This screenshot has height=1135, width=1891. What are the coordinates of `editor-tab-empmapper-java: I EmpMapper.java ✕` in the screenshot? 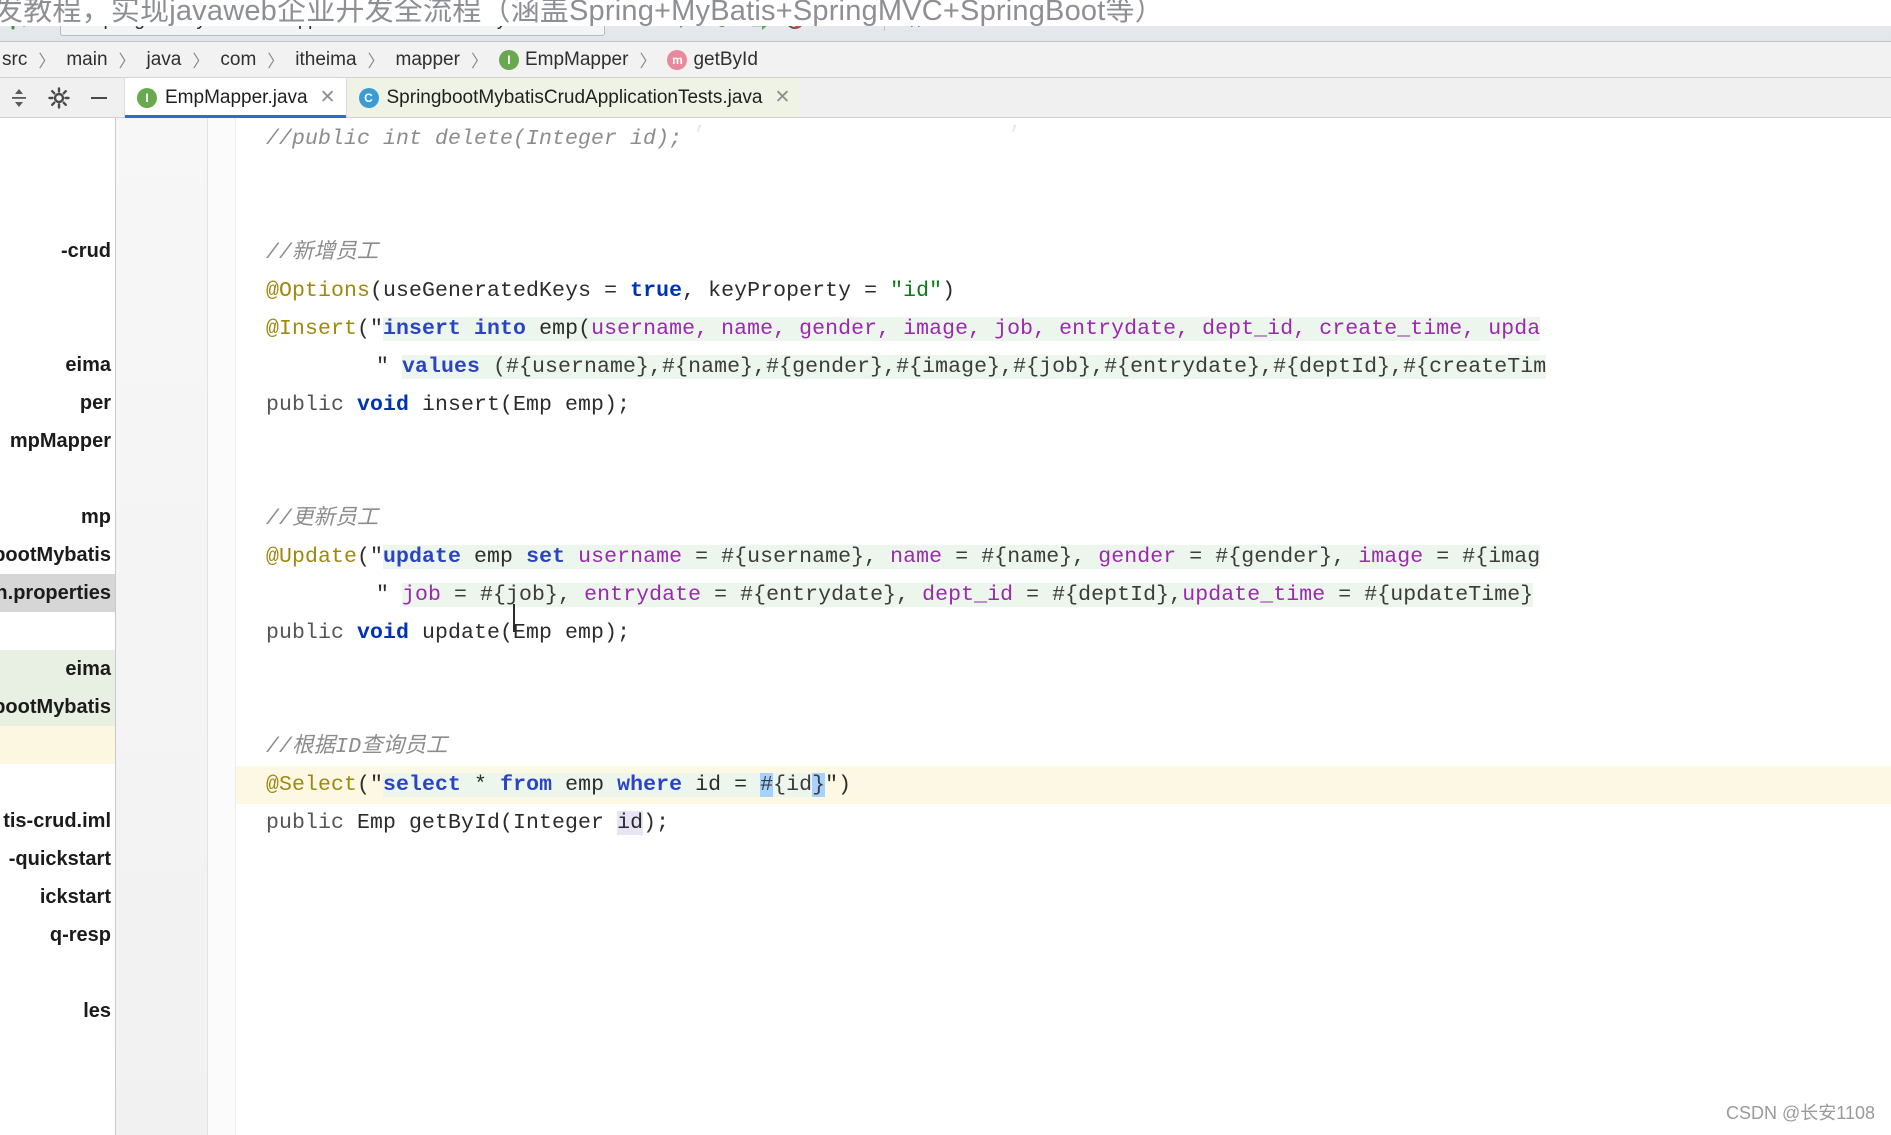 It's located at (235, 98).